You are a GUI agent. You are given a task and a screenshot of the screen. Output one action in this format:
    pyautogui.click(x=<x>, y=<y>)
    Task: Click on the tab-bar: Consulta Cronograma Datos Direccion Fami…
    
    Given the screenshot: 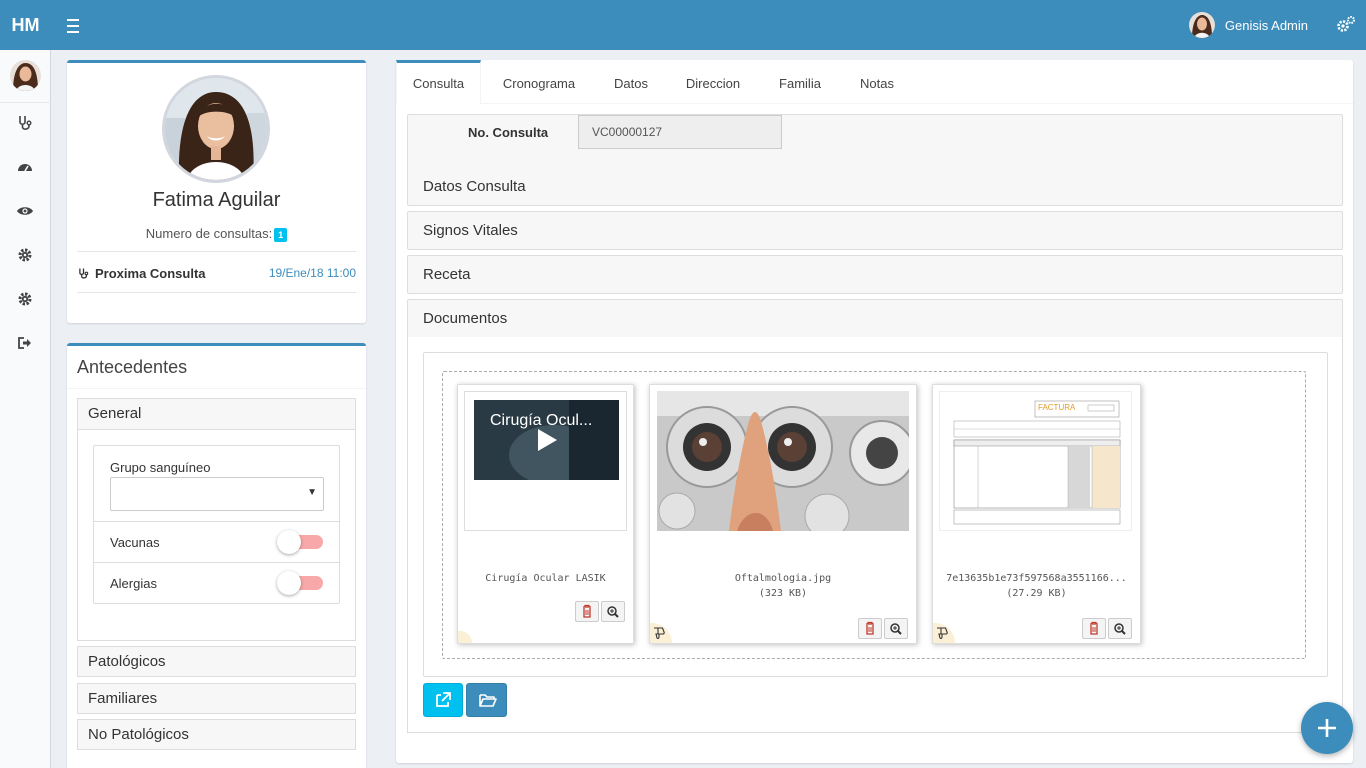 What is the action you would take?
    pyautogui.click(x=874, y=82)
    